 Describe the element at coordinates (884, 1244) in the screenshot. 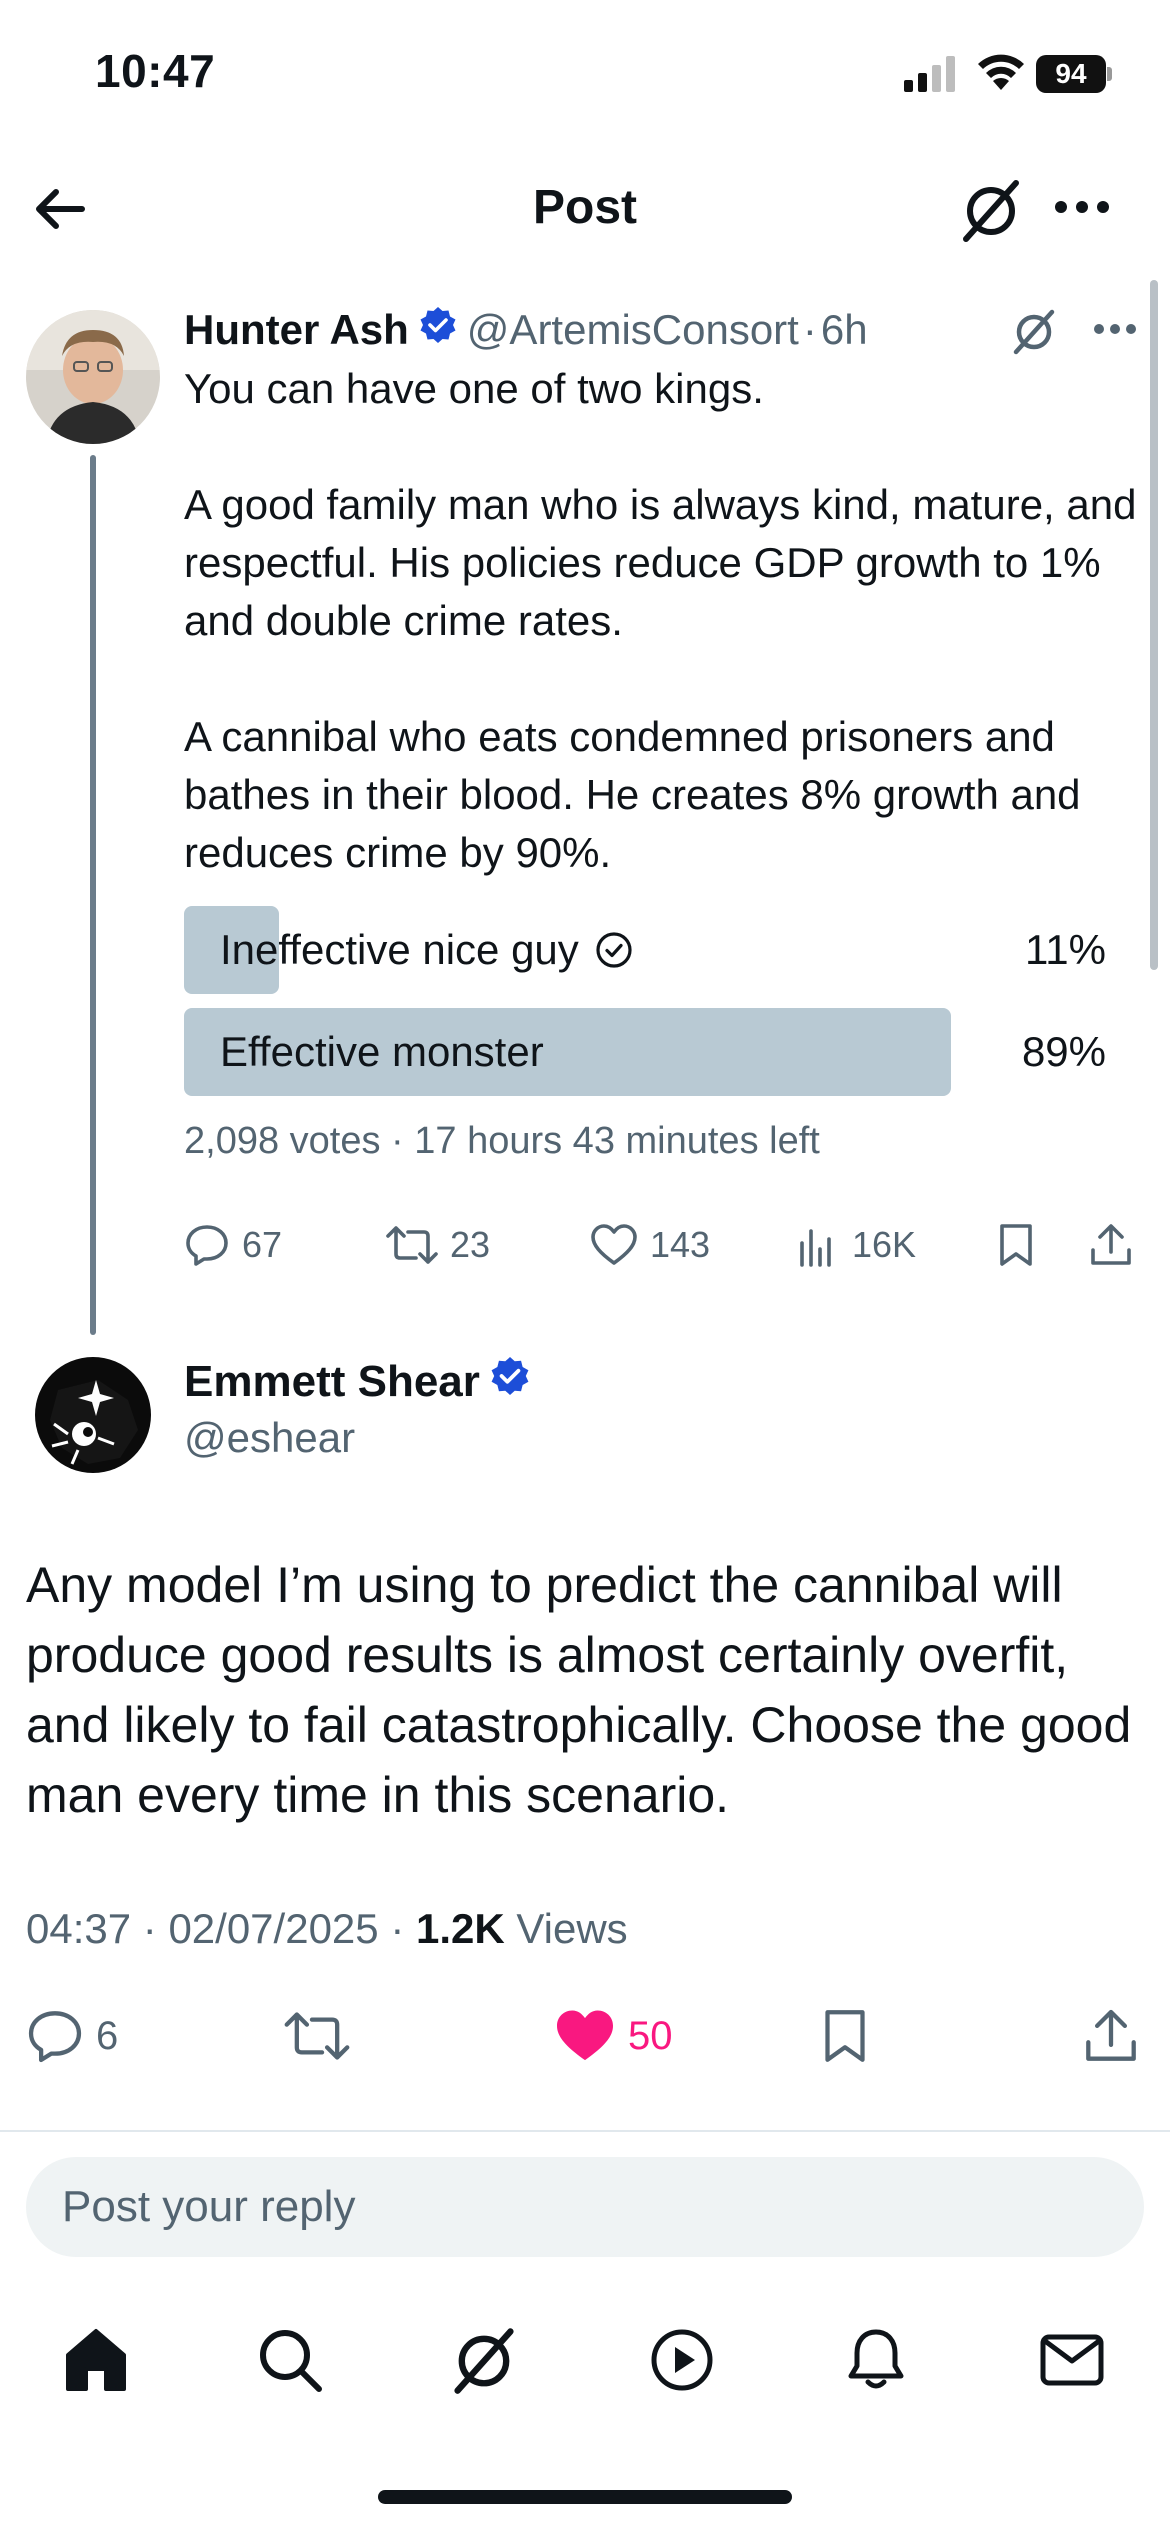

I see `views-count: 16K` at that location.